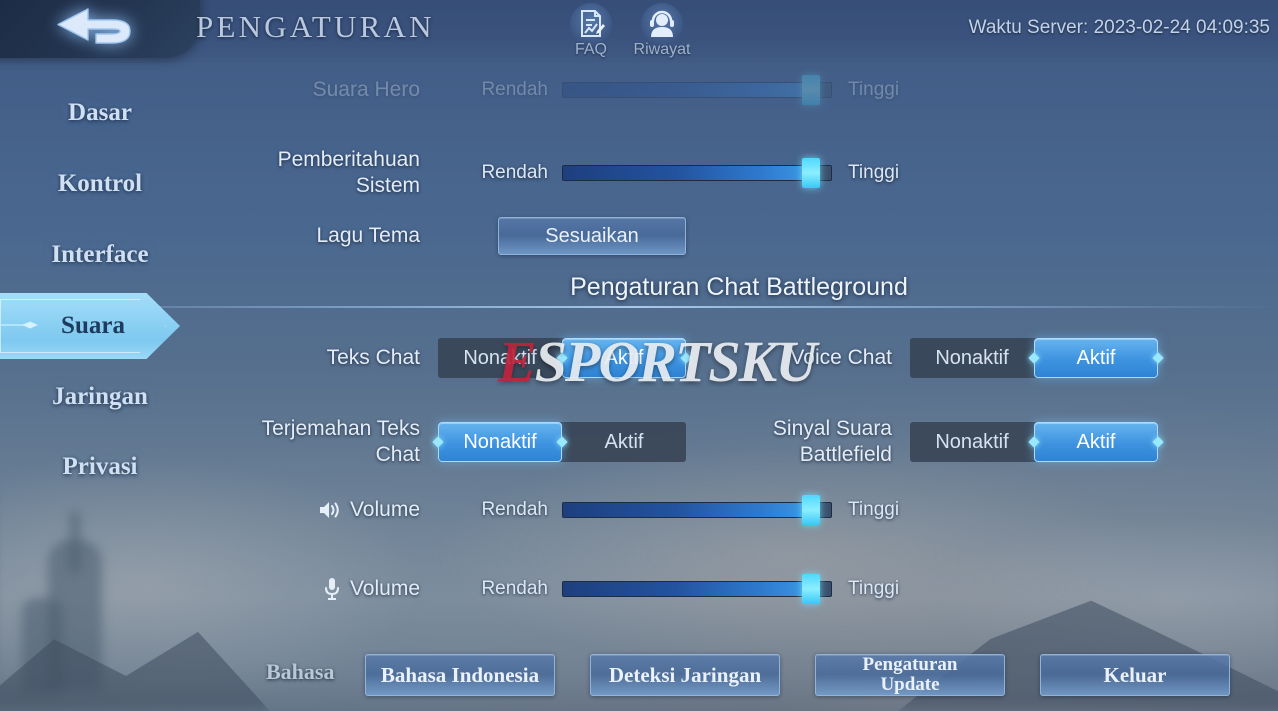 This screenshot has width=1278, height=711. Describe the element at coordinates (384, 509) in the screenshot. I see `volume-speaker-label: Volume` at that location.